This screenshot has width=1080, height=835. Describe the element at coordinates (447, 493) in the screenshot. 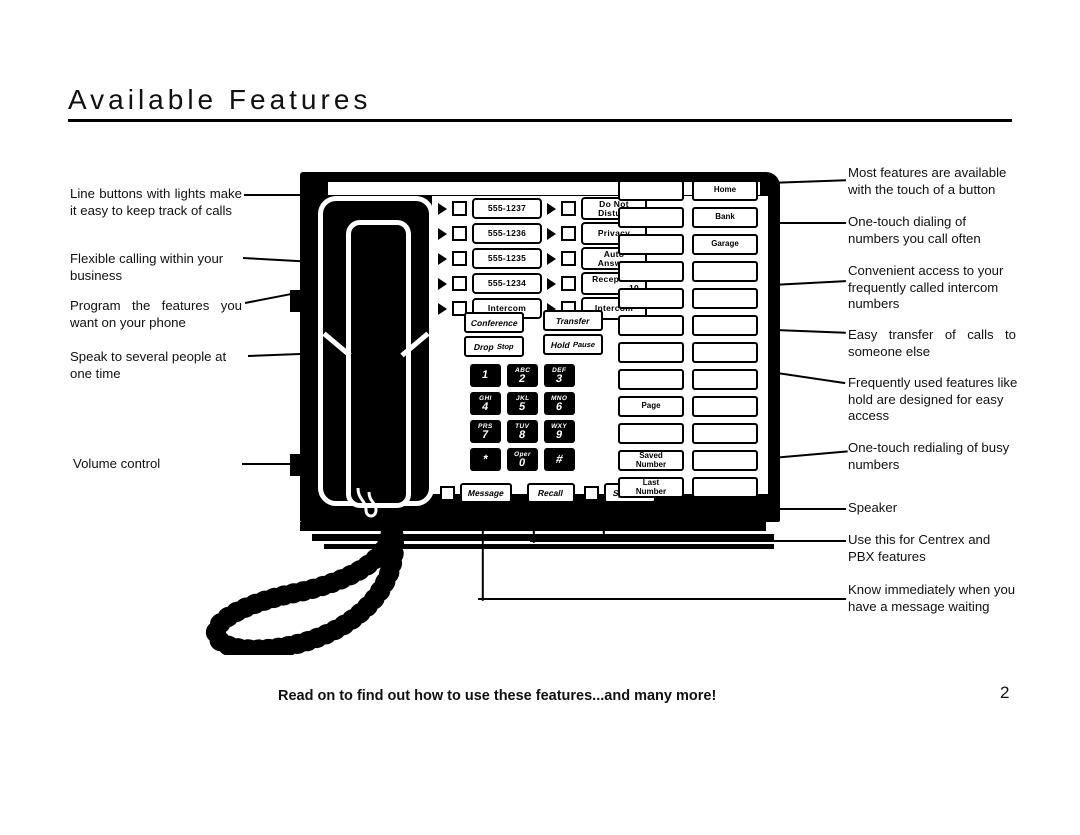

I see `message-waiting-led` at that location.